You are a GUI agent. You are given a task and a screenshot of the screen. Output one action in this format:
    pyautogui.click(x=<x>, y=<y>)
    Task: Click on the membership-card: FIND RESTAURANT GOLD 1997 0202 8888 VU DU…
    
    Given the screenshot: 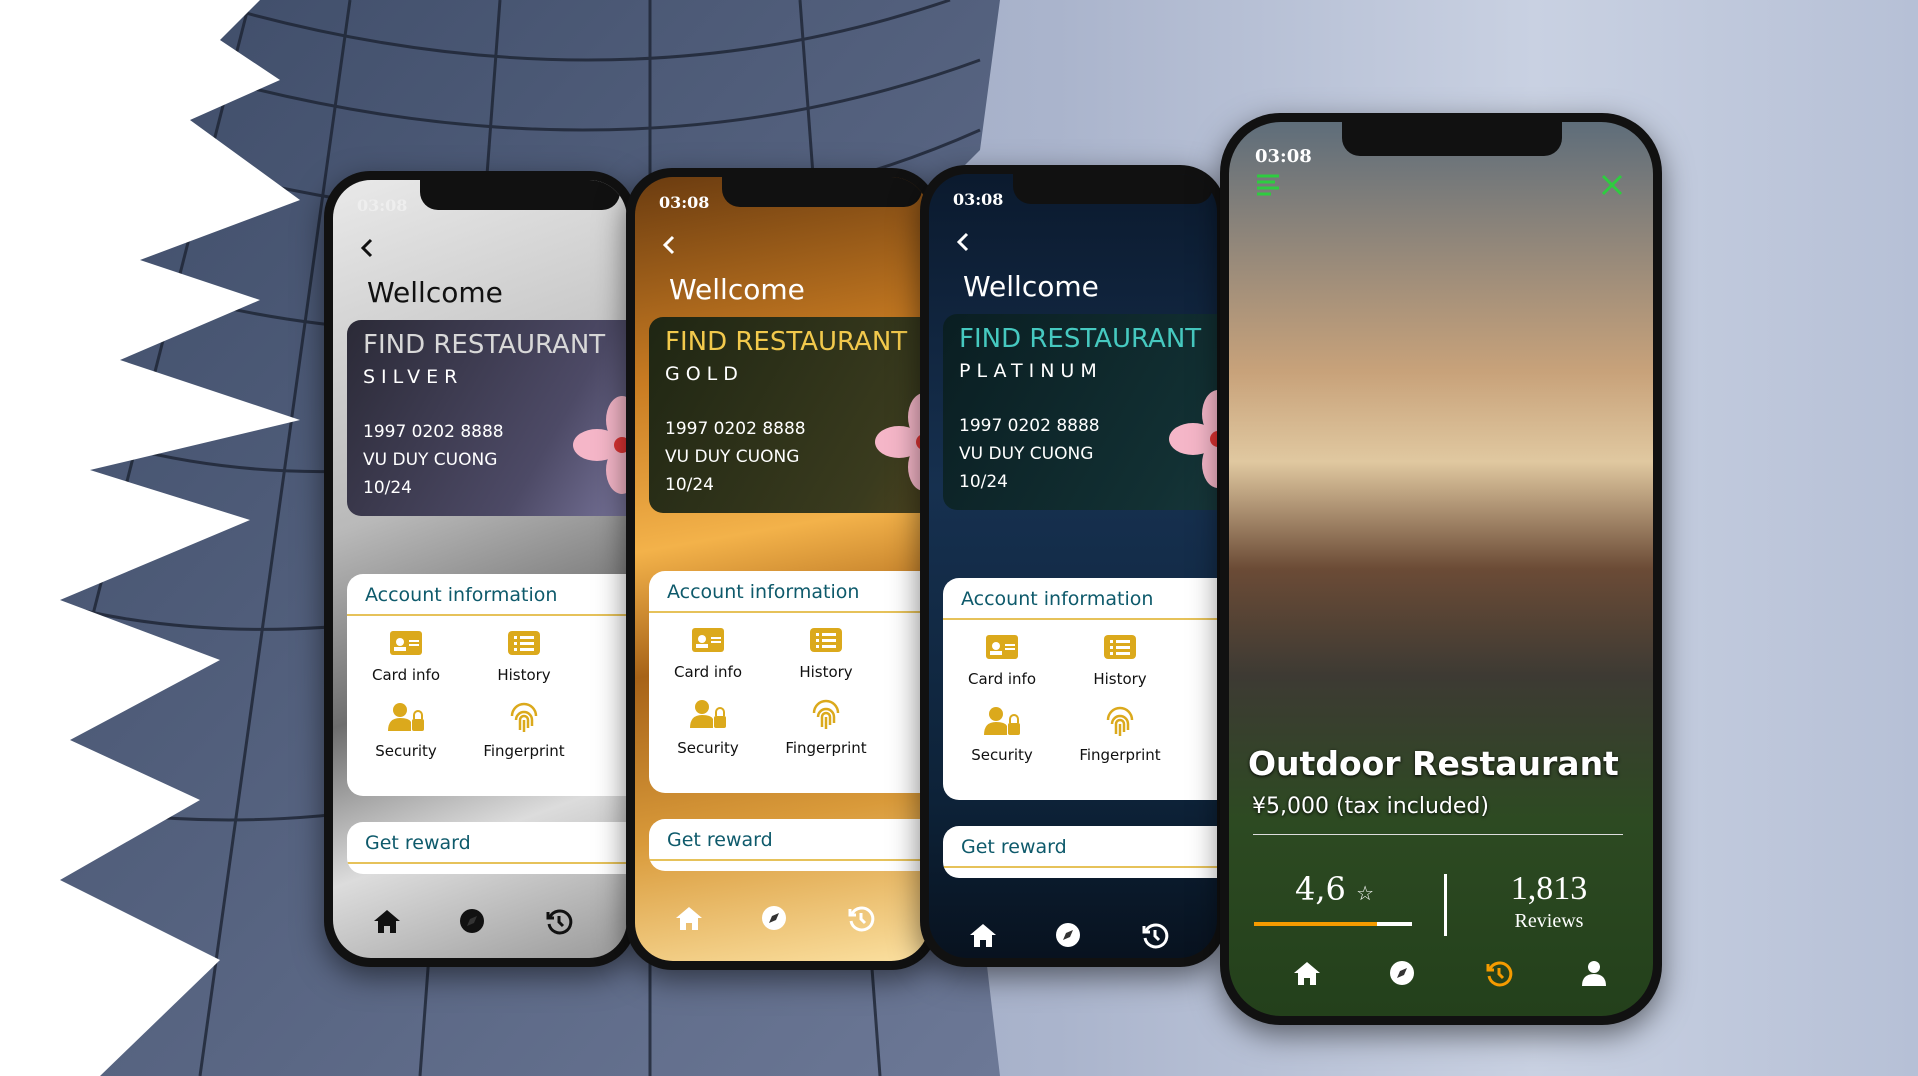 What is the action you would take?
    pyautogui.click(x=789, y=415)
    